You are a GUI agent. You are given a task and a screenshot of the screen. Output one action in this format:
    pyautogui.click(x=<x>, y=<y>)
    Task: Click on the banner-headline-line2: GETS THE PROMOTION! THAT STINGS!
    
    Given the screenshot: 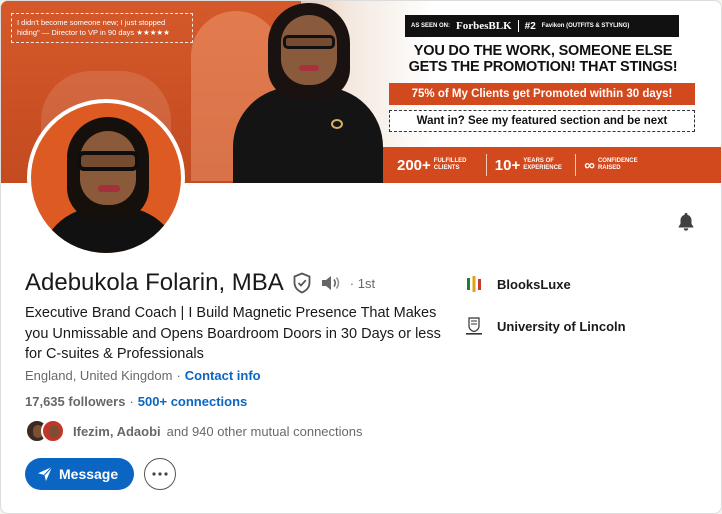 What is the action you would take?
    pyautogui.click(x=543, y=67)
    